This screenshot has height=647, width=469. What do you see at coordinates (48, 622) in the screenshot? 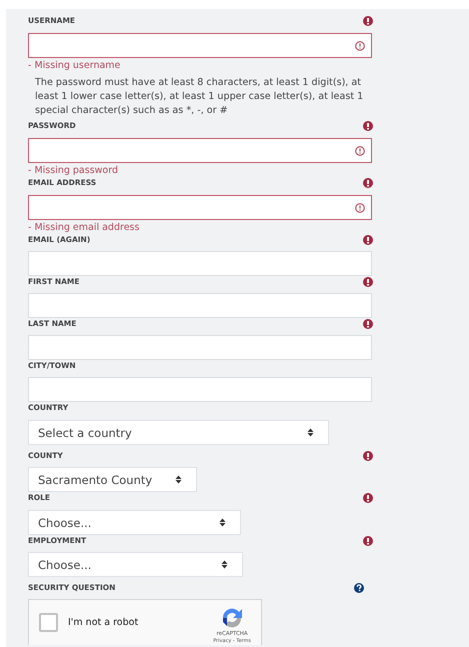
I see `checkbox` at bounding box center [48, 622].